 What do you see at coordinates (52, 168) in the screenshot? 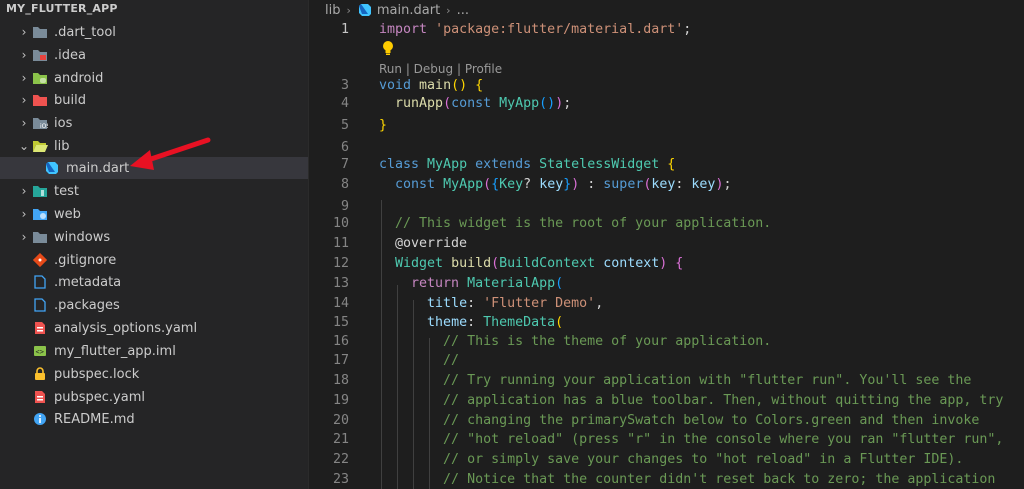
I see `dart-file-icon` at bounding box center [52, 168].